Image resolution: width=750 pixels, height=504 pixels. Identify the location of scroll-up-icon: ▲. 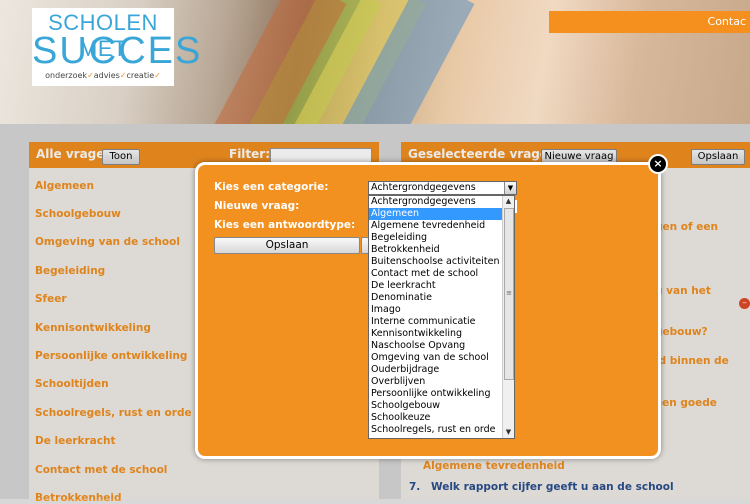
(508, 201).